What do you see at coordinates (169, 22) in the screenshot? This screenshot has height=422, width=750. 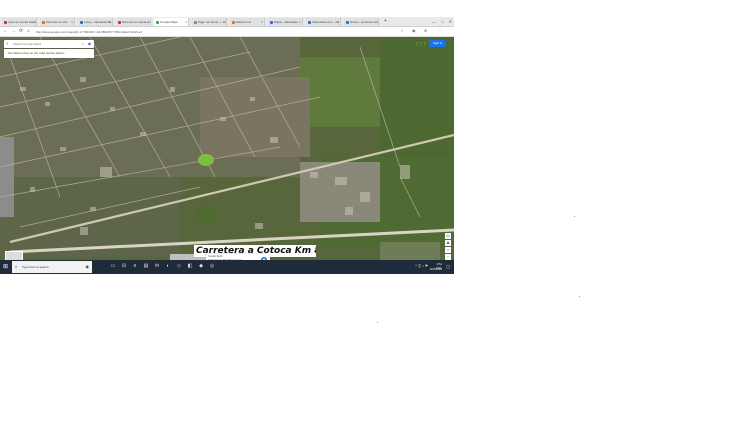 I see `tab-label: Google Maps` at bounding box center [169, 22].